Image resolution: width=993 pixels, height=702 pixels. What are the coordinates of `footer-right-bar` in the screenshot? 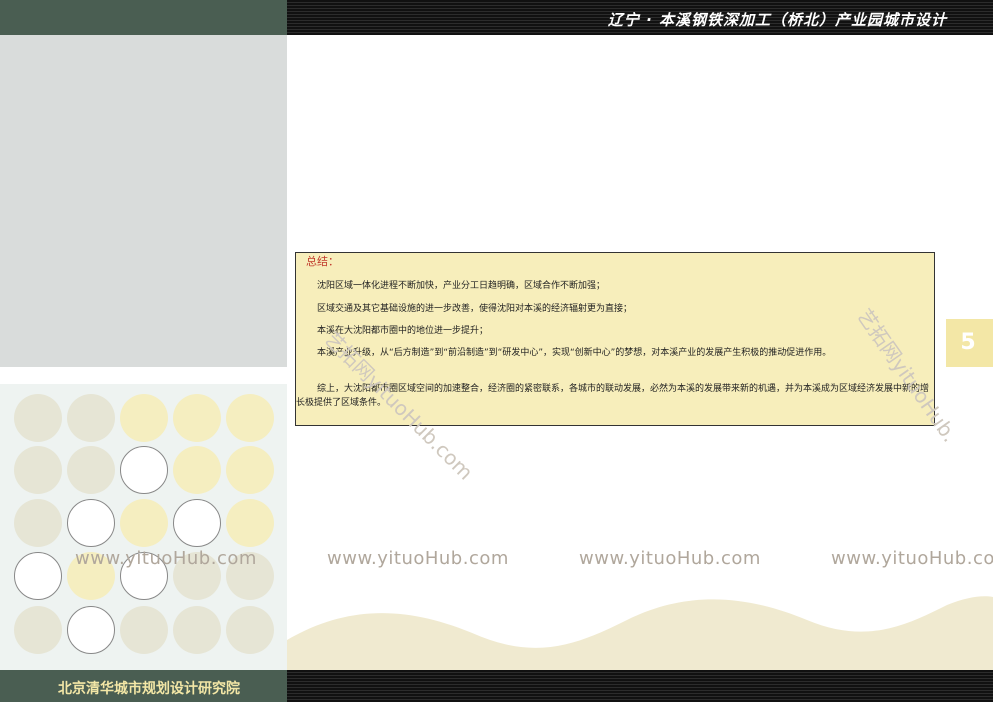 It's located at (640, 686).